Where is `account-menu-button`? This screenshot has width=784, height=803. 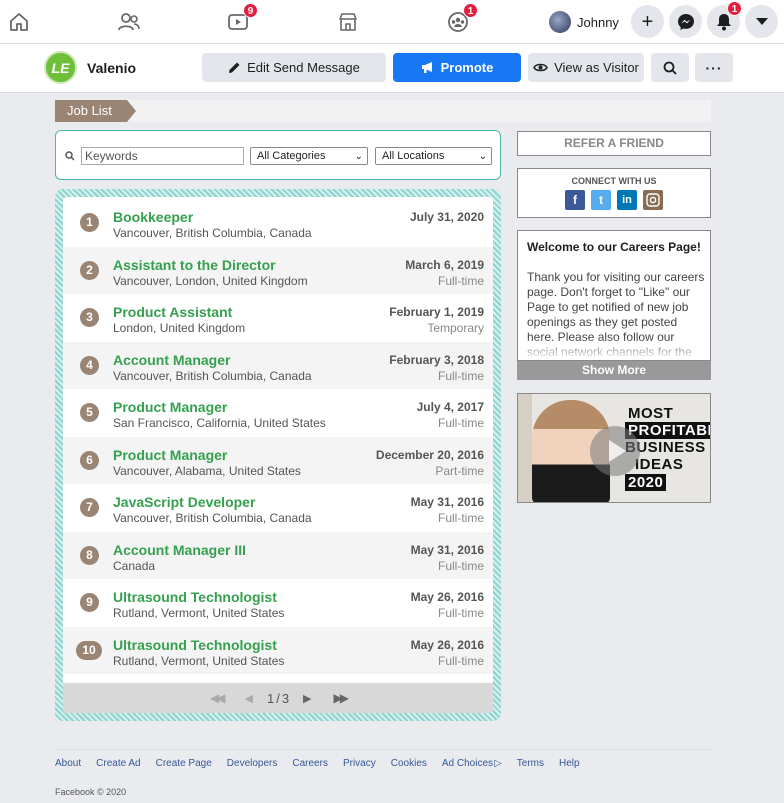
account-menu-button is located at coordinates (761, 21).